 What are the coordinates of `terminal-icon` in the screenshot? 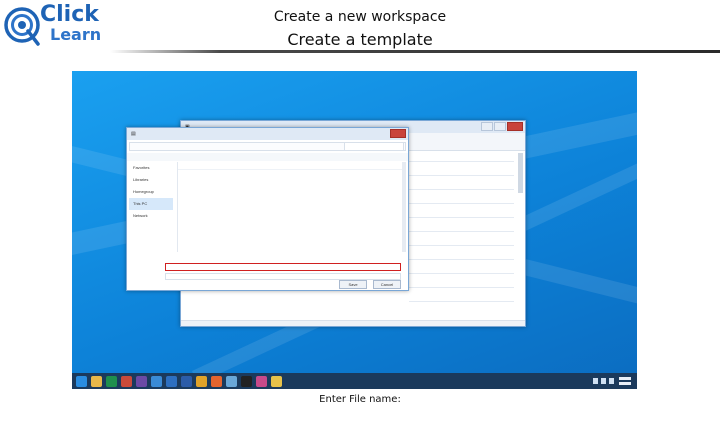 It's located at (246, 381).